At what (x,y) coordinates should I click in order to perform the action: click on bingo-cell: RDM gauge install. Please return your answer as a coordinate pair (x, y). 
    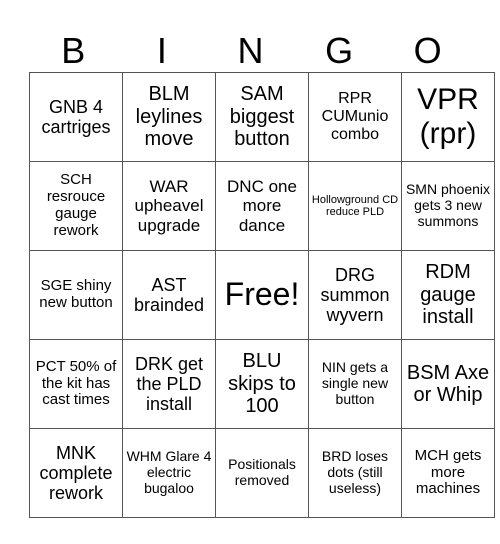
    Looking at the image, I should click on (448, 295).